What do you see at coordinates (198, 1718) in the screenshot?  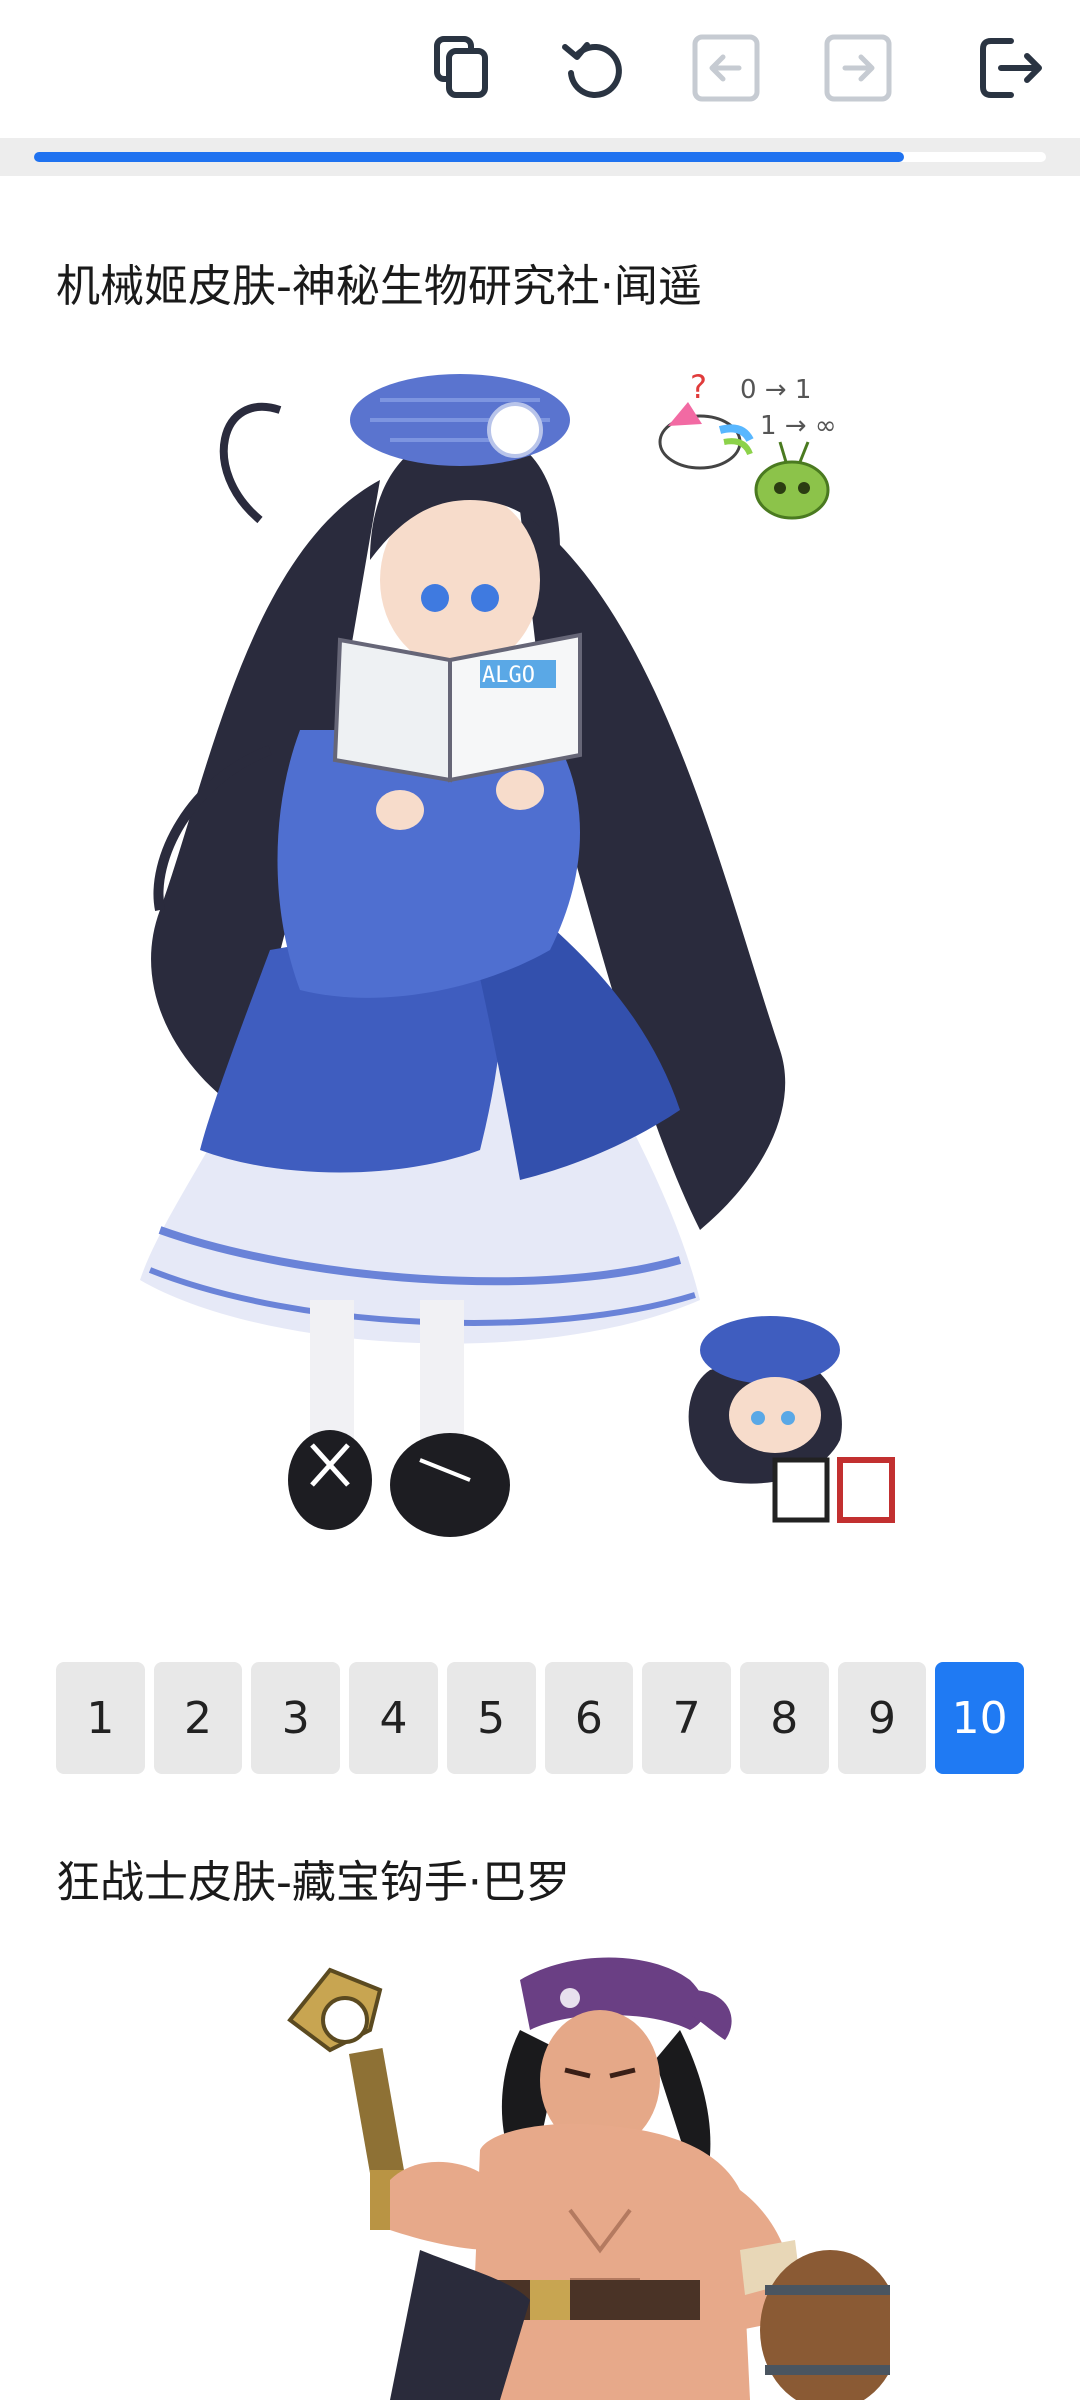 I see `page-button-2: 2` at bounding box center [198, 1718].